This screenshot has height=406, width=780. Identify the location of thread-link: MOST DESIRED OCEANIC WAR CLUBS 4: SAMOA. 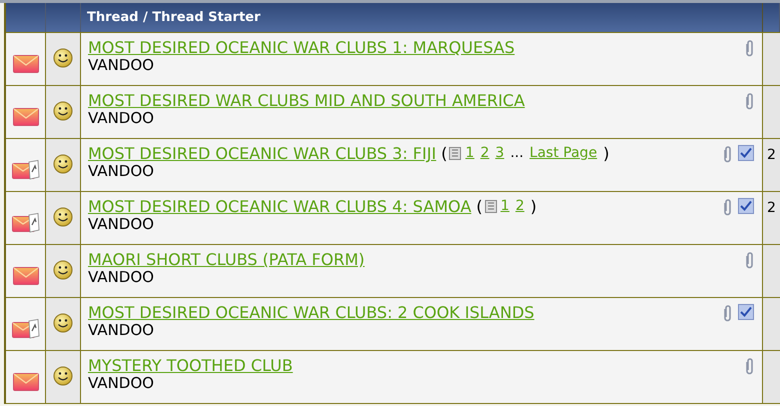
(280, 206).